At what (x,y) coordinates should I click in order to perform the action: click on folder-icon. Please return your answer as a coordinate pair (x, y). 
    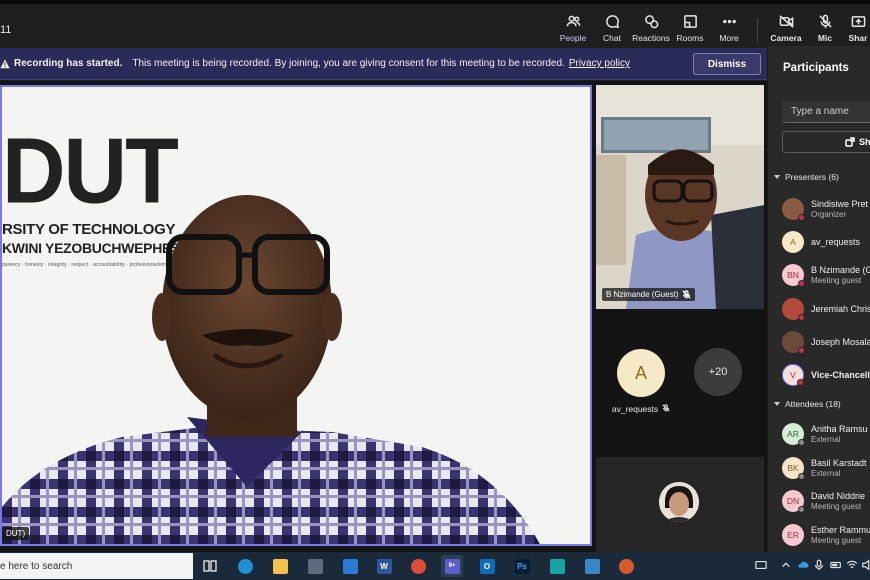
    Looking at the image, I should click on (280, 566).